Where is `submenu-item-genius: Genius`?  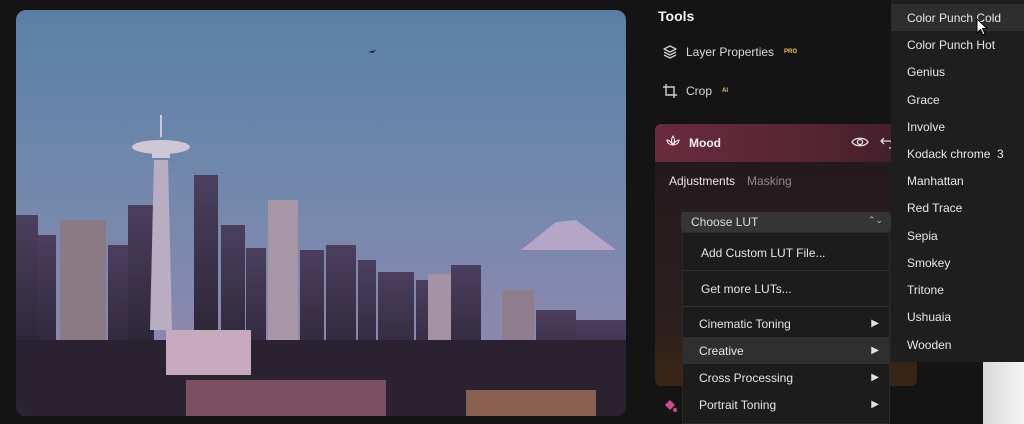
submenu-item-genius: Genius is located at coordinates (957, 71).